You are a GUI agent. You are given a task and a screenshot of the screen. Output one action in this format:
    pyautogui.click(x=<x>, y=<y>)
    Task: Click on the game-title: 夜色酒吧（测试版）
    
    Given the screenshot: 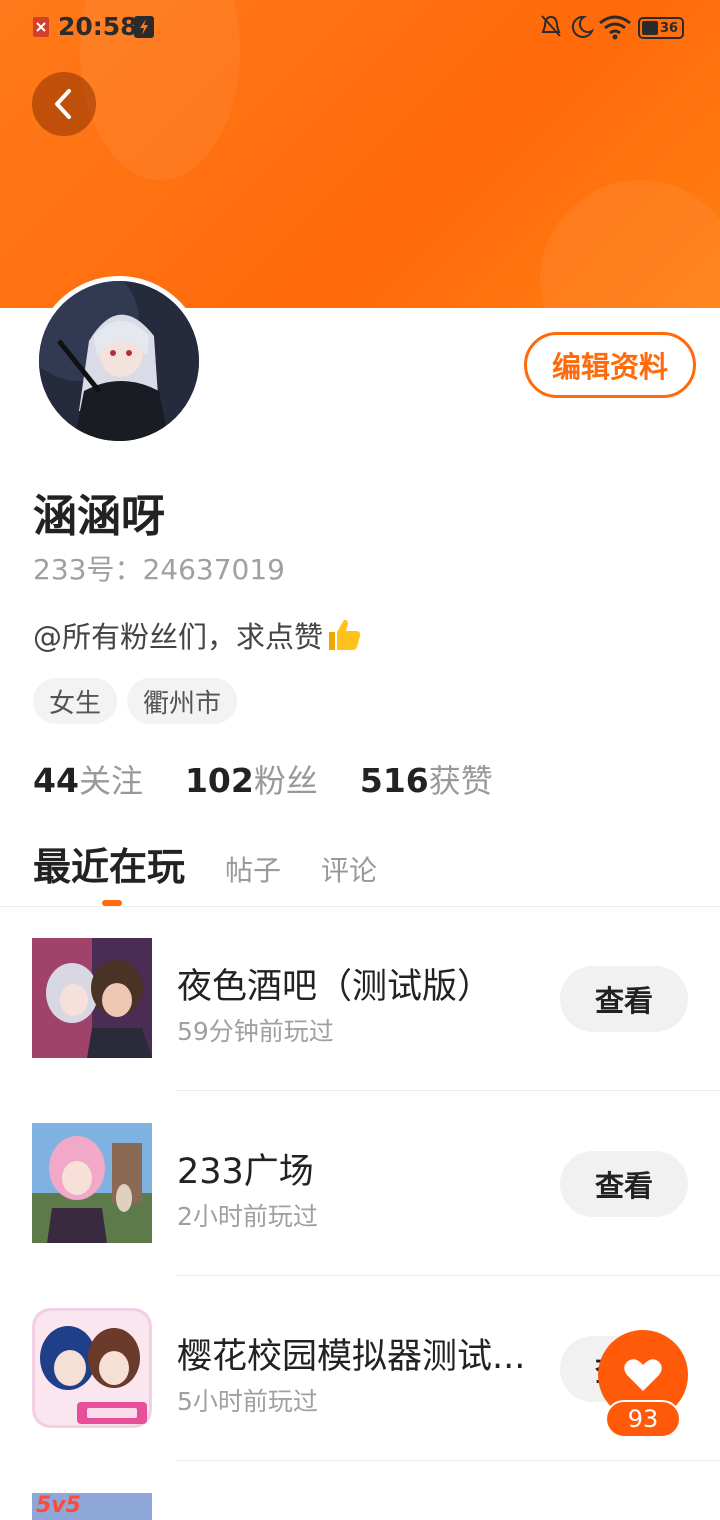 What is the action you would take?
    pyautogui.click(x=335, y=987)
    